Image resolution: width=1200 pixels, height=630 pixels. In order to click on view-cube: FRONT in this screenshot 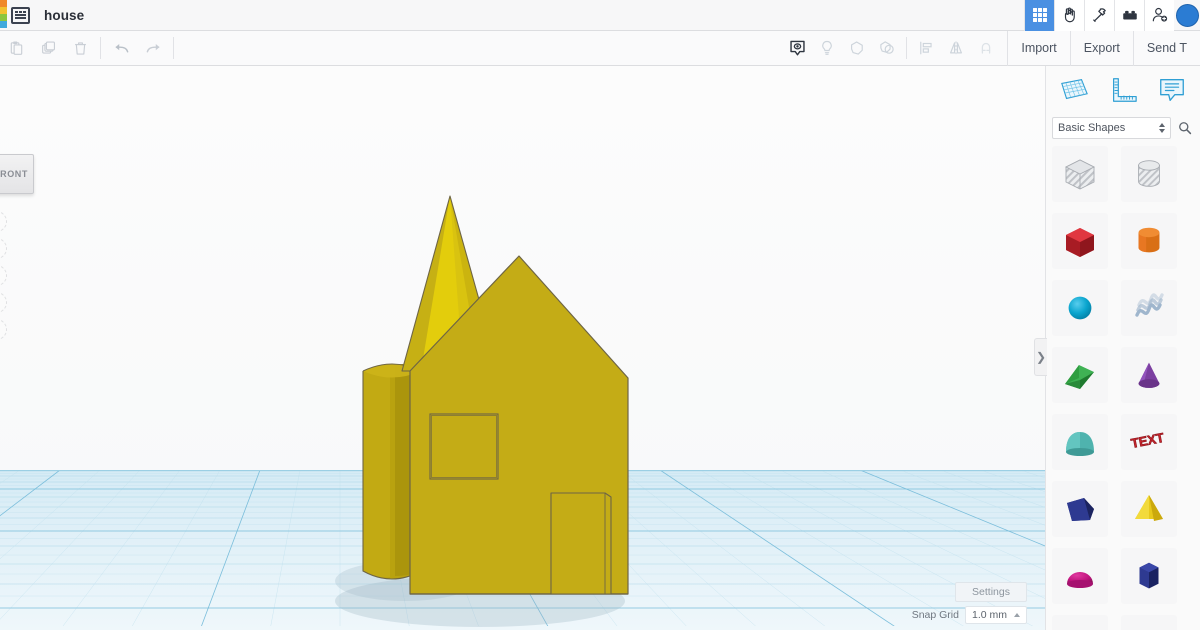, I will do `click(17, 174)`.